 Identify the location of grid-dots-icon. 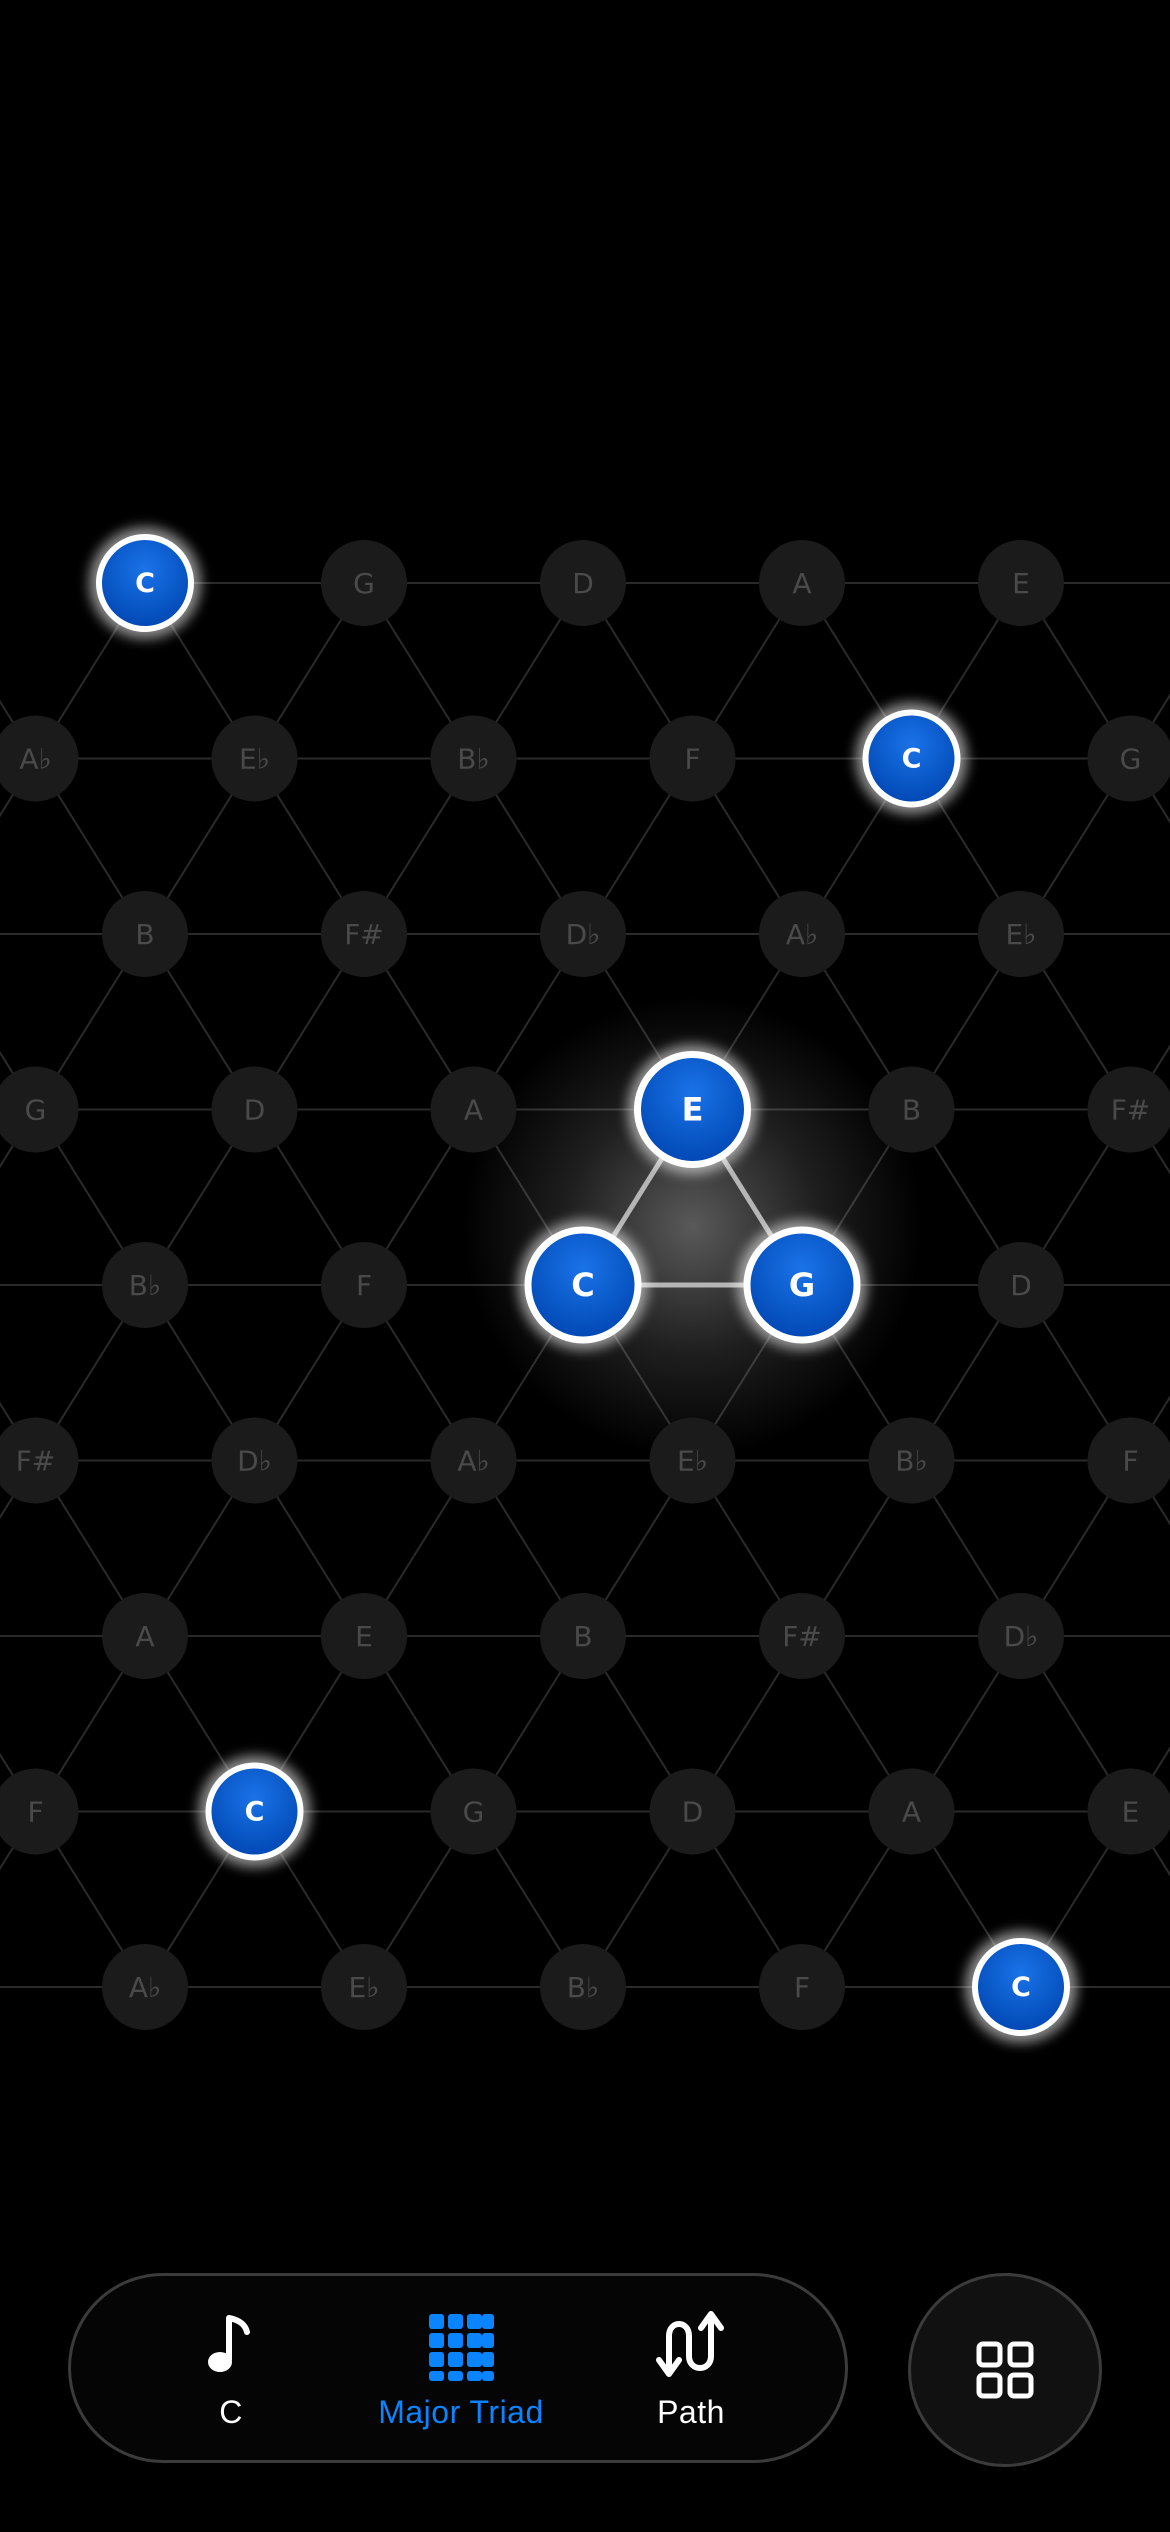
(461, 2347).